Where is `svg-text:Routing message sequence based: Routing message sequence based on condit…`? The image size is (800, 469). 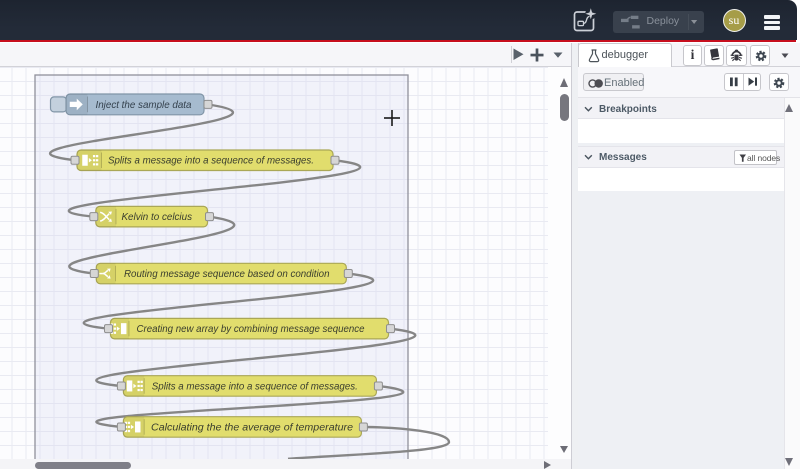
svg-text:Routing message sequence based: Routing message sequence based on condit… is located at coordinates (227, 273).